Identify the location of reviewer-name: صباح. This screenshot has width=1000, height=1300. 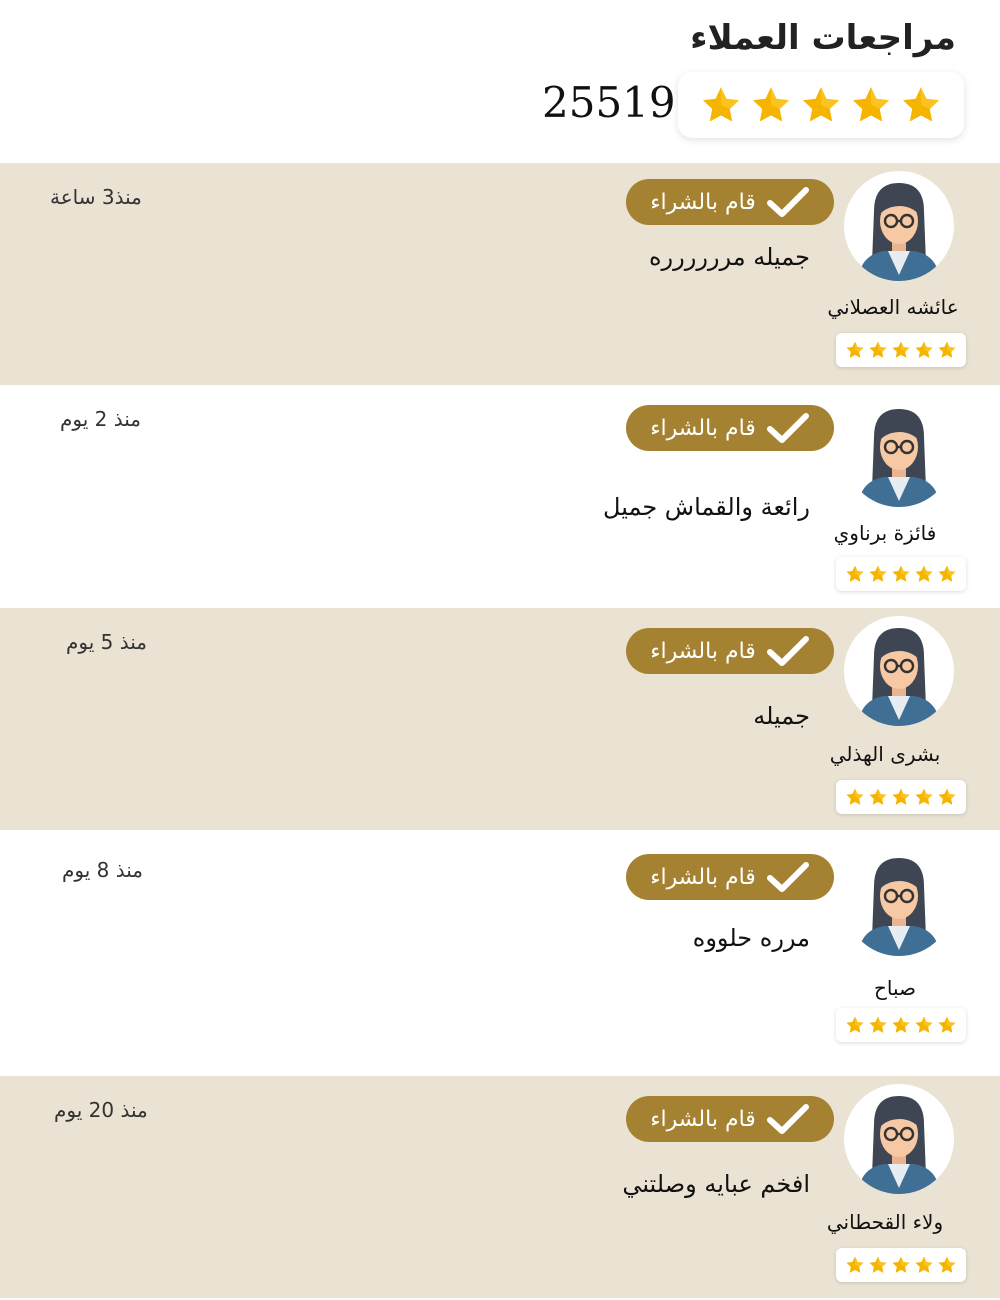
(895, 988).